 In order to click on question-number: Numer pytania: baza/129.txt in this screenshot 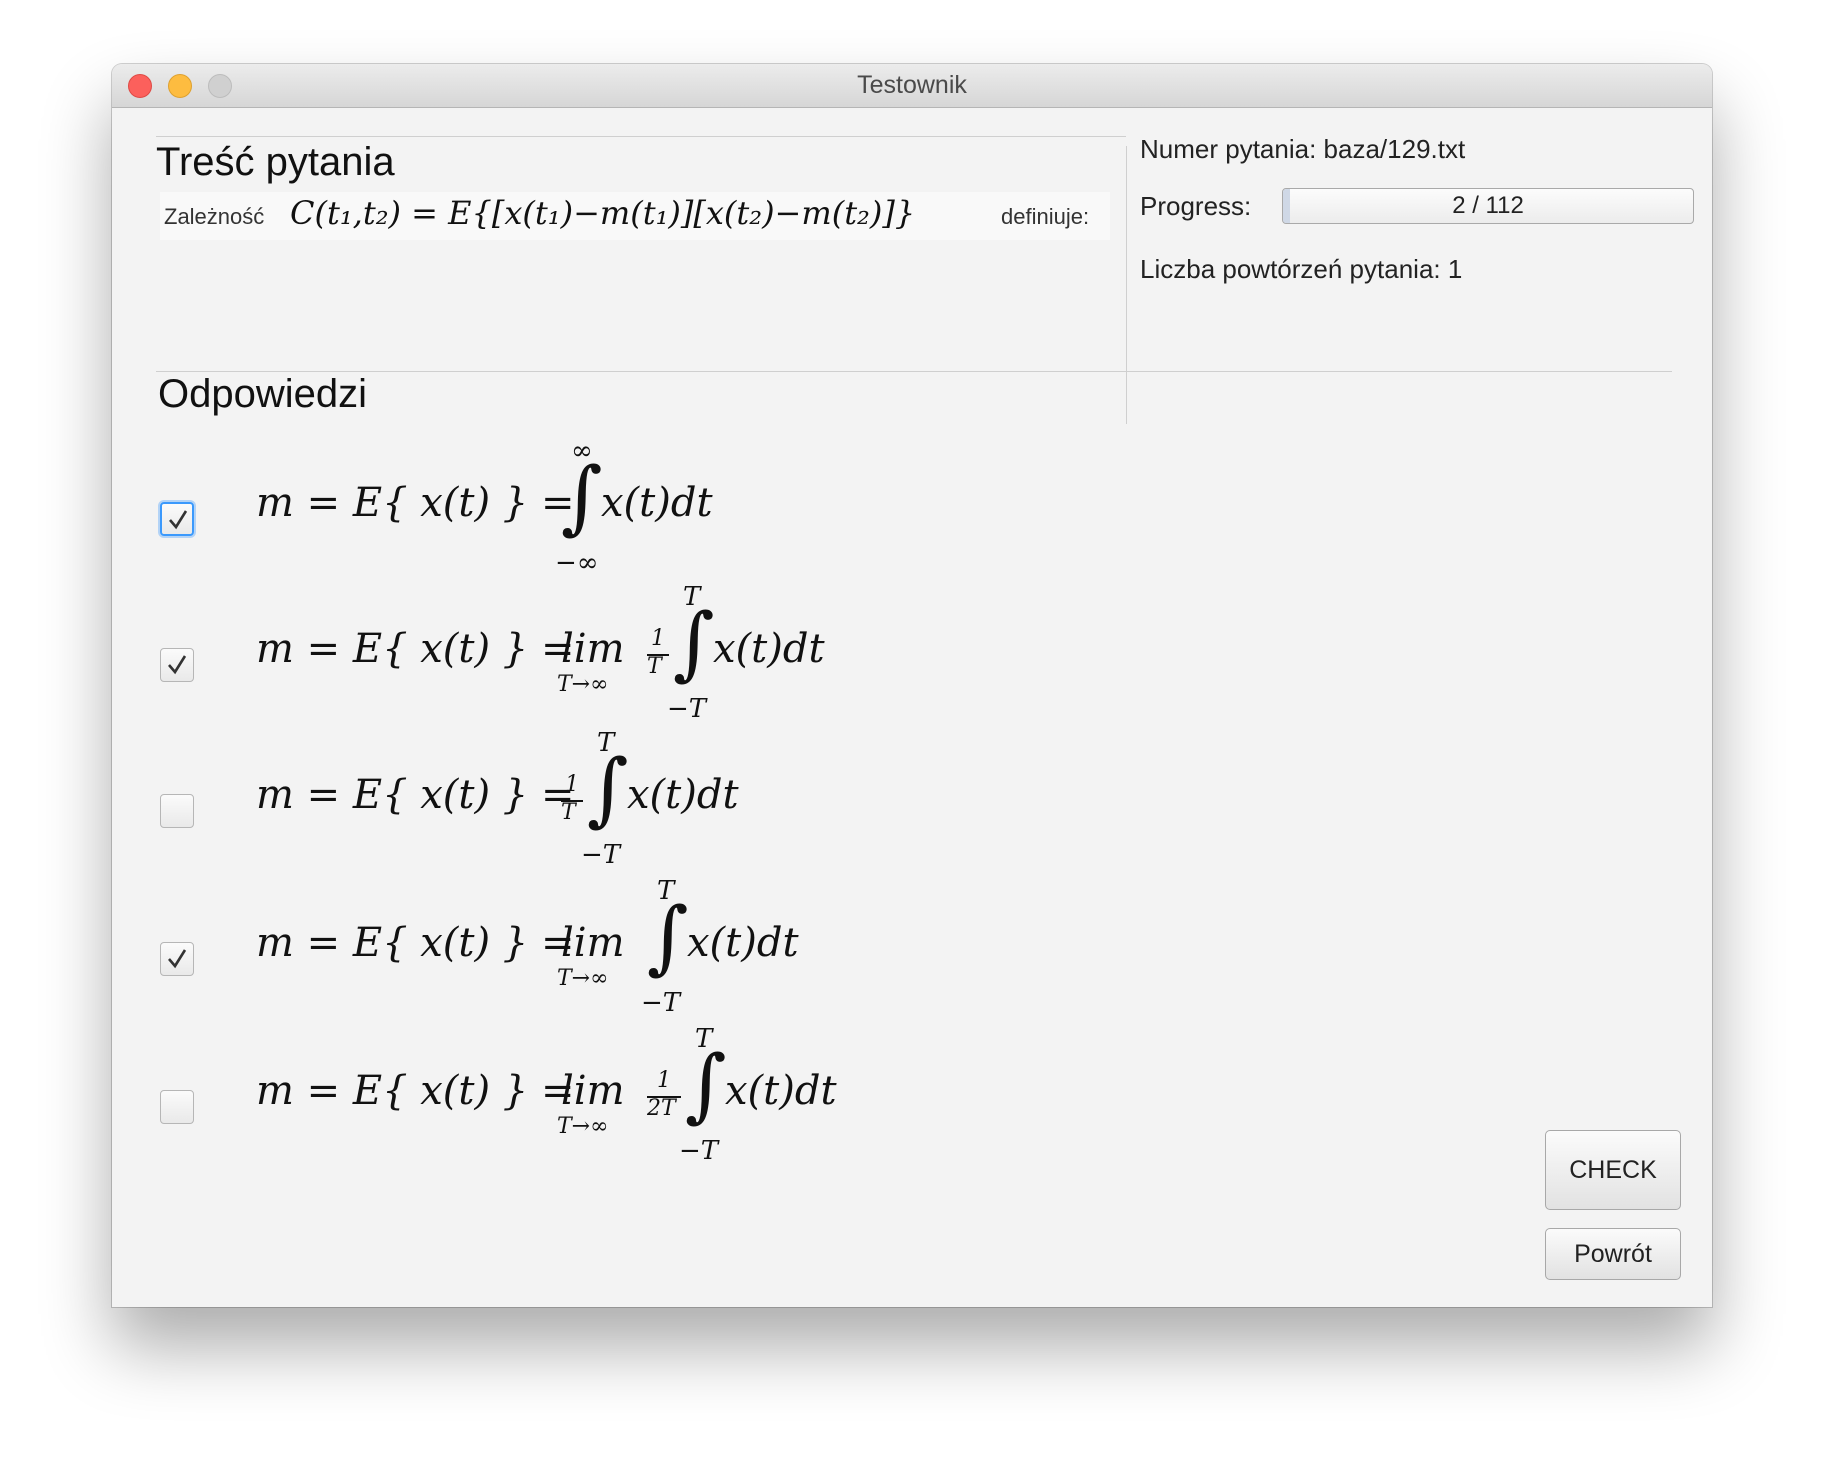, I will do `click(1302, 149)`.